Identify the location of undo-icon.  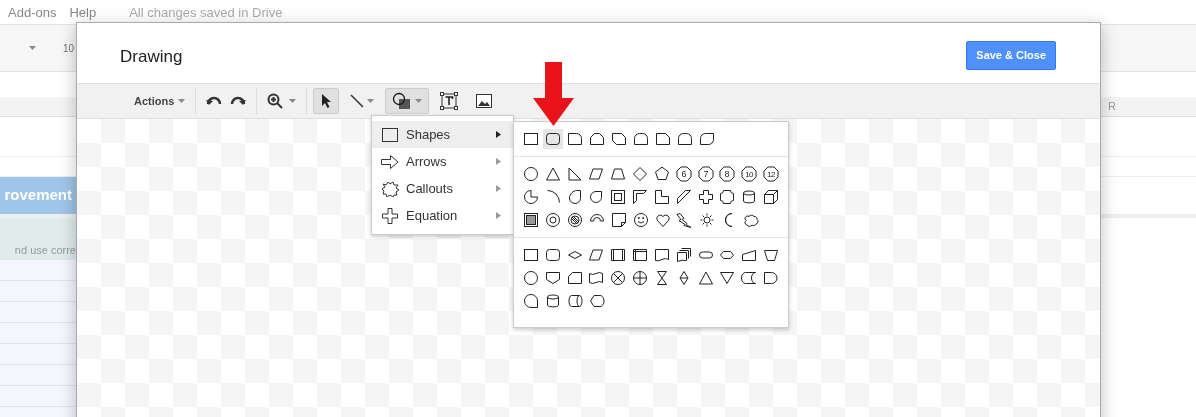
(214, 101).